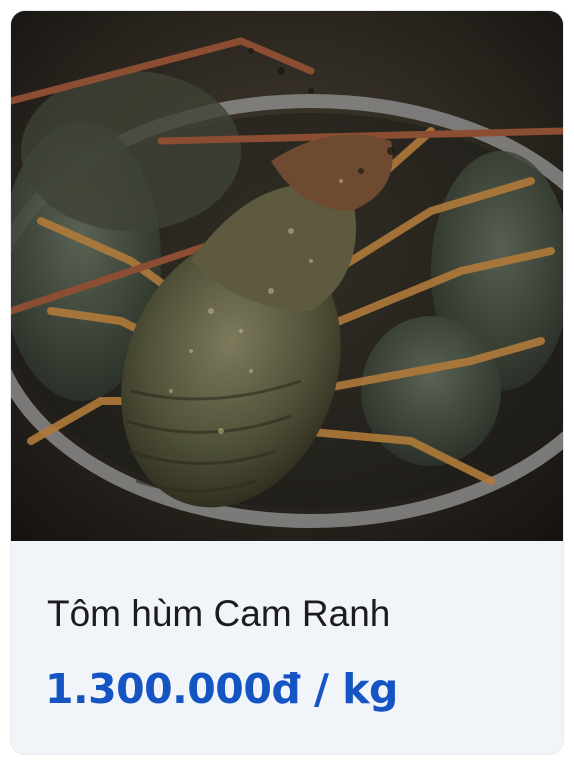  What do you see at coordinates (218, 614) in the screenshot?
I see `product-name: Tôm hùm Cam Ranh` at bounding box center [218, 614].